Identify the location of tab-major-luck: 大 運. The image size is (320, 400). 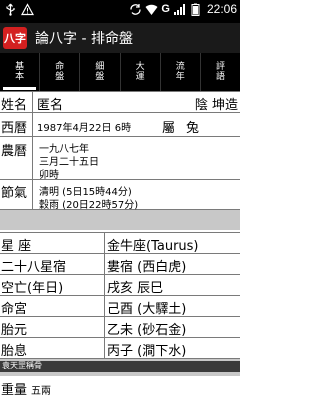
(140, 72).